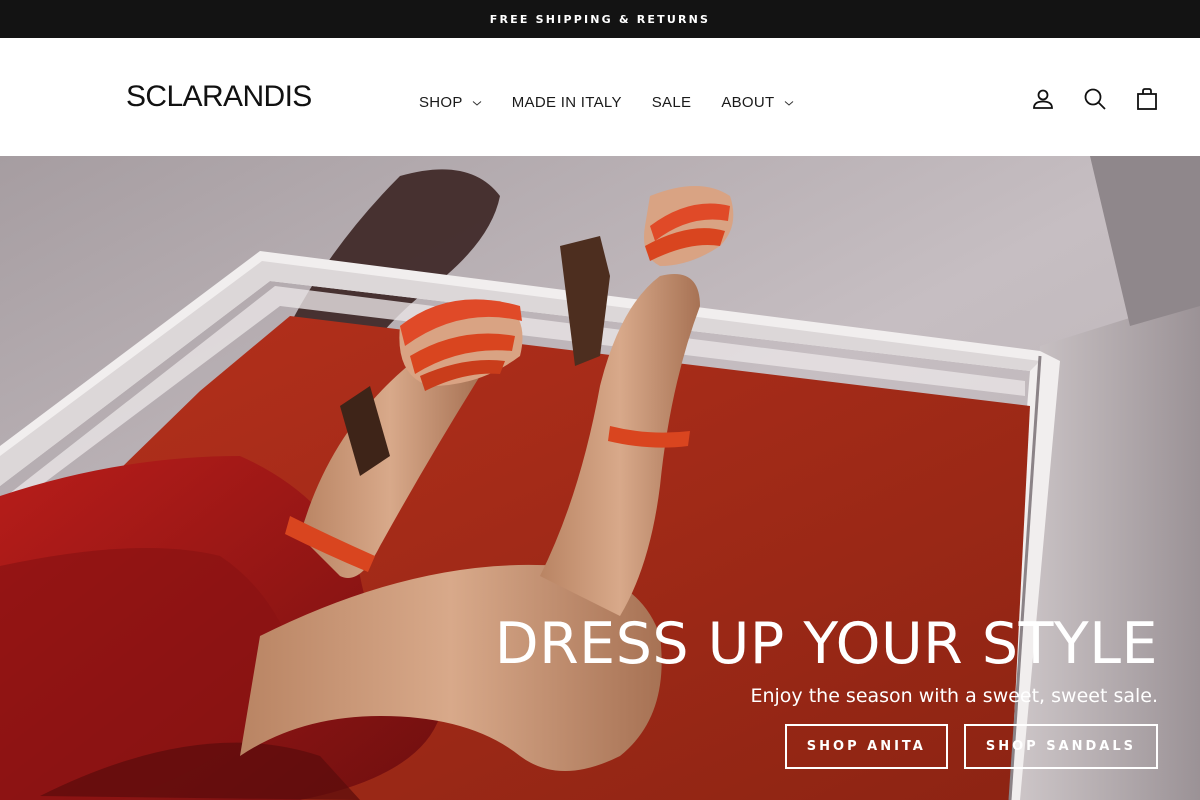 The image size is (1200, 800). What do you see at coordinates (826, 644) in the screenshot?
I see `hero-title: DRESS UP YOUR STYLE` at bounding box center [826, 644].